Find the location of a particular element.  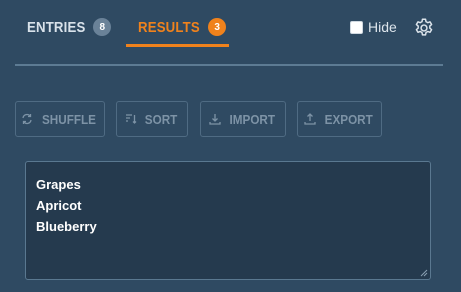

tab-results: RESULTS 3 is located at coordinates (182, 27).